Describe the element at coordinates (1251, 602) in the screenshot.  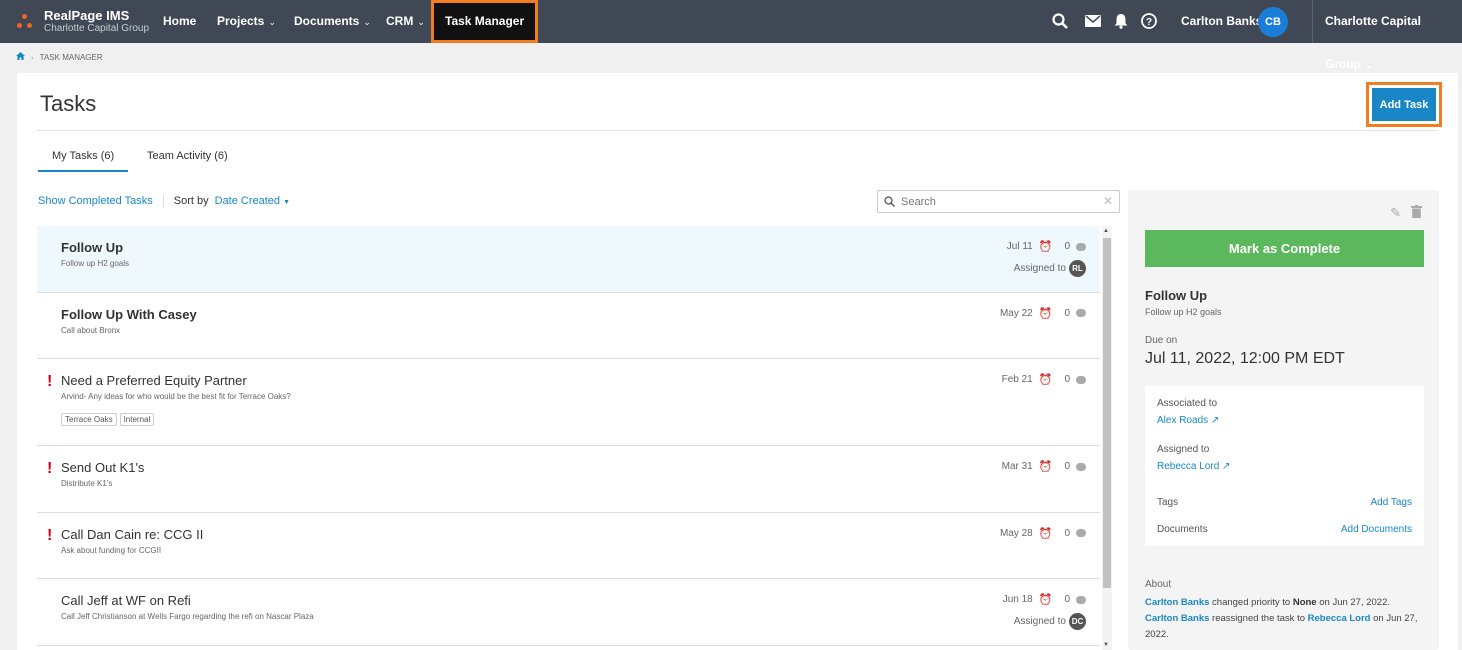
I see `activity-text: changed priority to` at that location.